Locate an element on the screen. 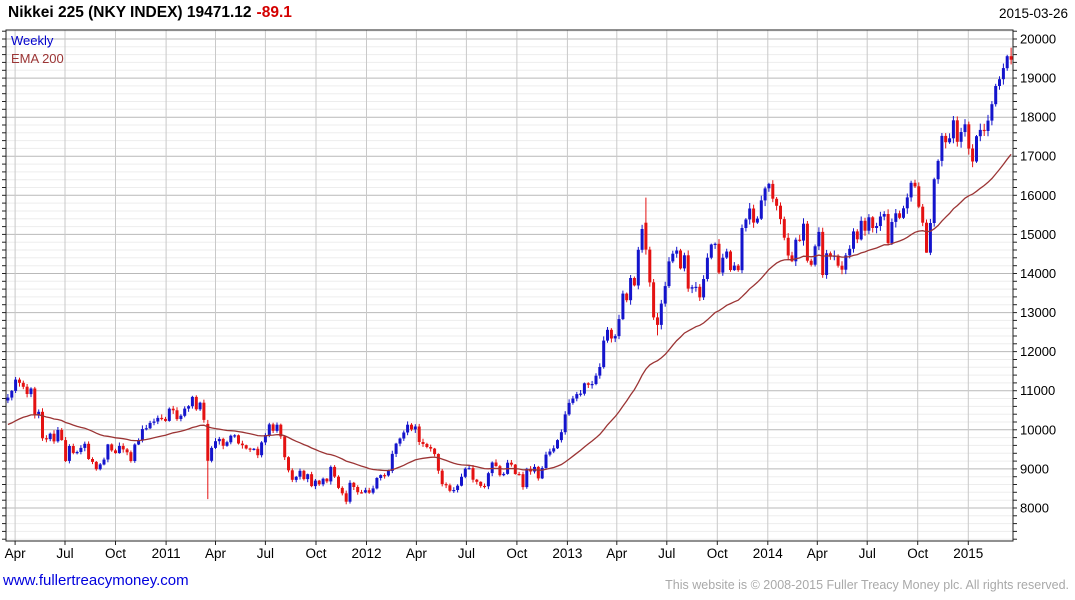 The height and width of the screenshot is (600, 1075). chart-title: Nikkei 225 (NKY INDEX) 19471.12 -89.1 is located at coordinates (150, 13).